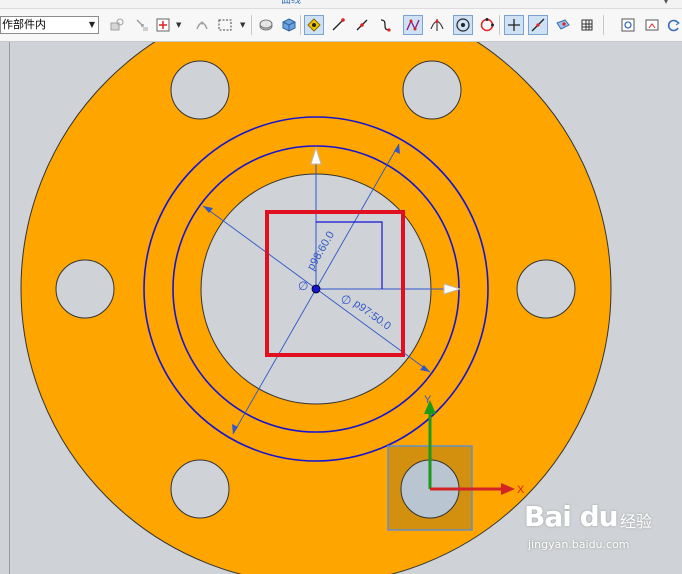 This screenshot has width=682, height=574. What do you see at coordinates (117, 25) in the screenshot?
I see `find-in-tree-icon` at bounding box center [117, 25].